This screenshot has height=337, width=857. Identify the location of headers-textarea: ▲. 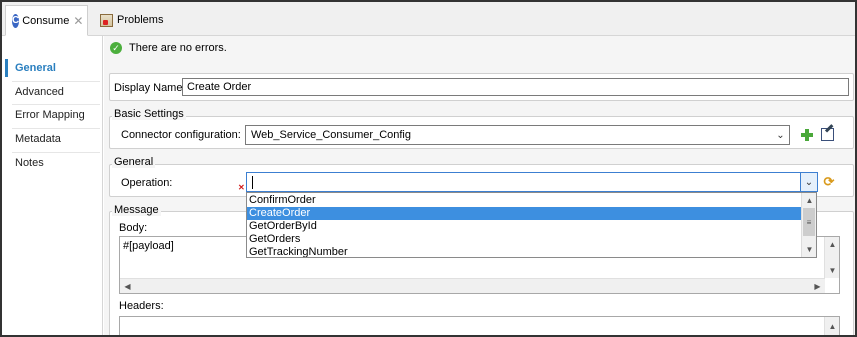
(479, 325).